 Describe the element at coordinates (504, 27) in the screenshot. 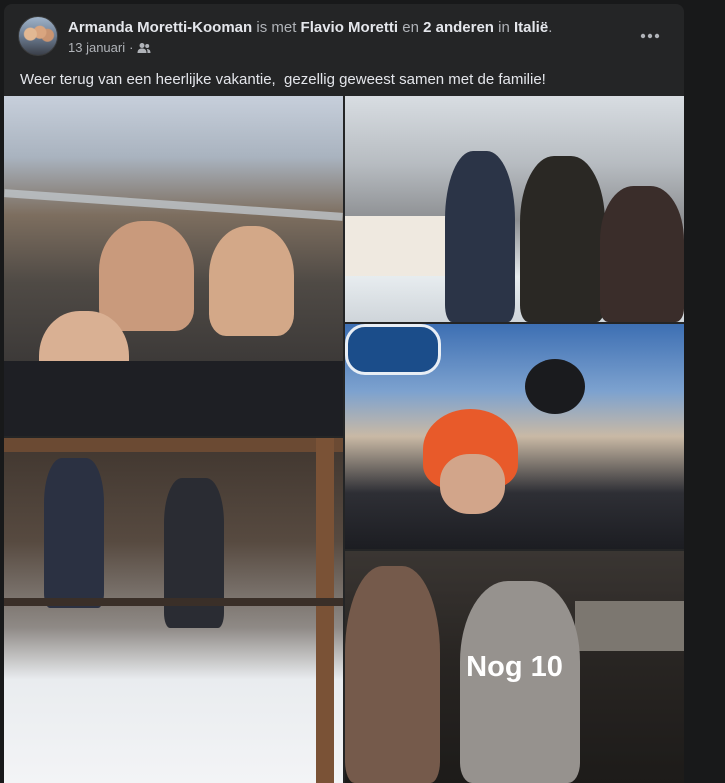

I see `in-text: in` at that location.